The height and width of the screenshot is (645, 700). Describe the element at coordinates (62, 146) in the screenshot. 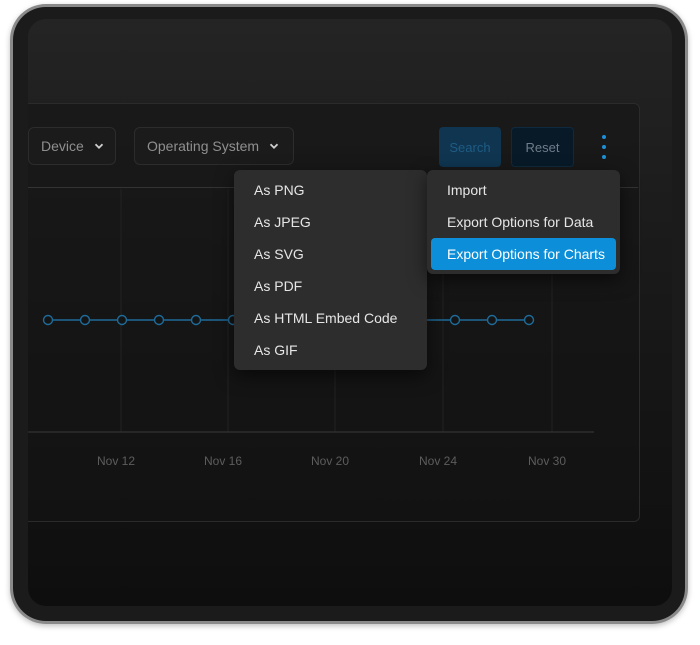

I see `device-filter-label: Device` at that location.